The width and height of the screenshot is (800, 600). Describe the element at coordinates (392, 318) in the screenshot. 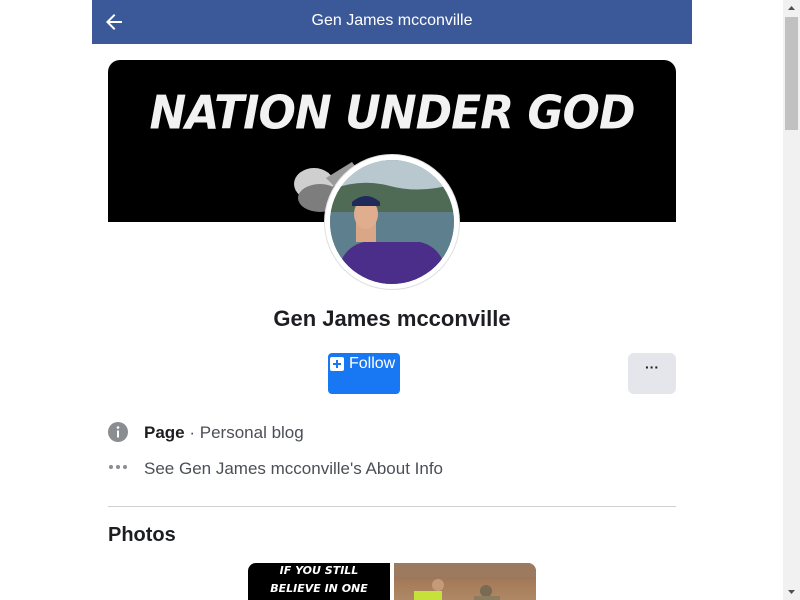

I see `profile-name: Gen James mcconville` at that location.